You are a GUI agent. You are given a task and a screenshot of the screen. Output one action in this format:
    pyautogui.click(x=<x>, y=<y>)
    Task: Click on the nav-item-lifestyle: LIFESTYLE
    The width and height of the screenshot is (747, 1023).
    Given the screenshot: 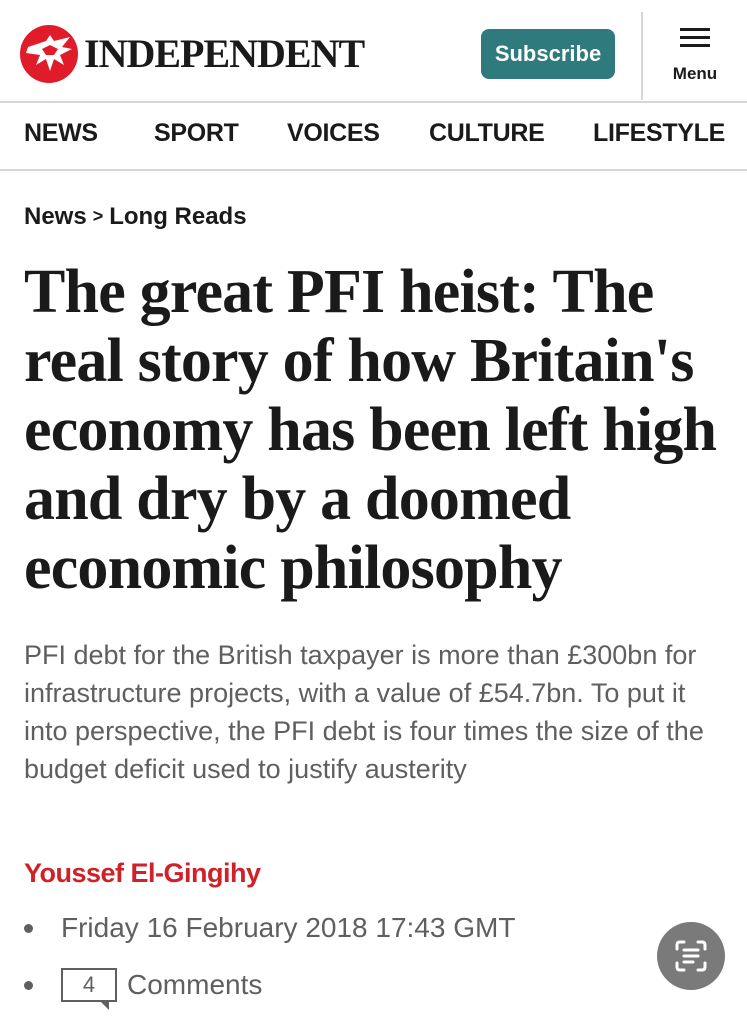 What is the action you would take?
    pyautogui.click(x=659, y=133)
    